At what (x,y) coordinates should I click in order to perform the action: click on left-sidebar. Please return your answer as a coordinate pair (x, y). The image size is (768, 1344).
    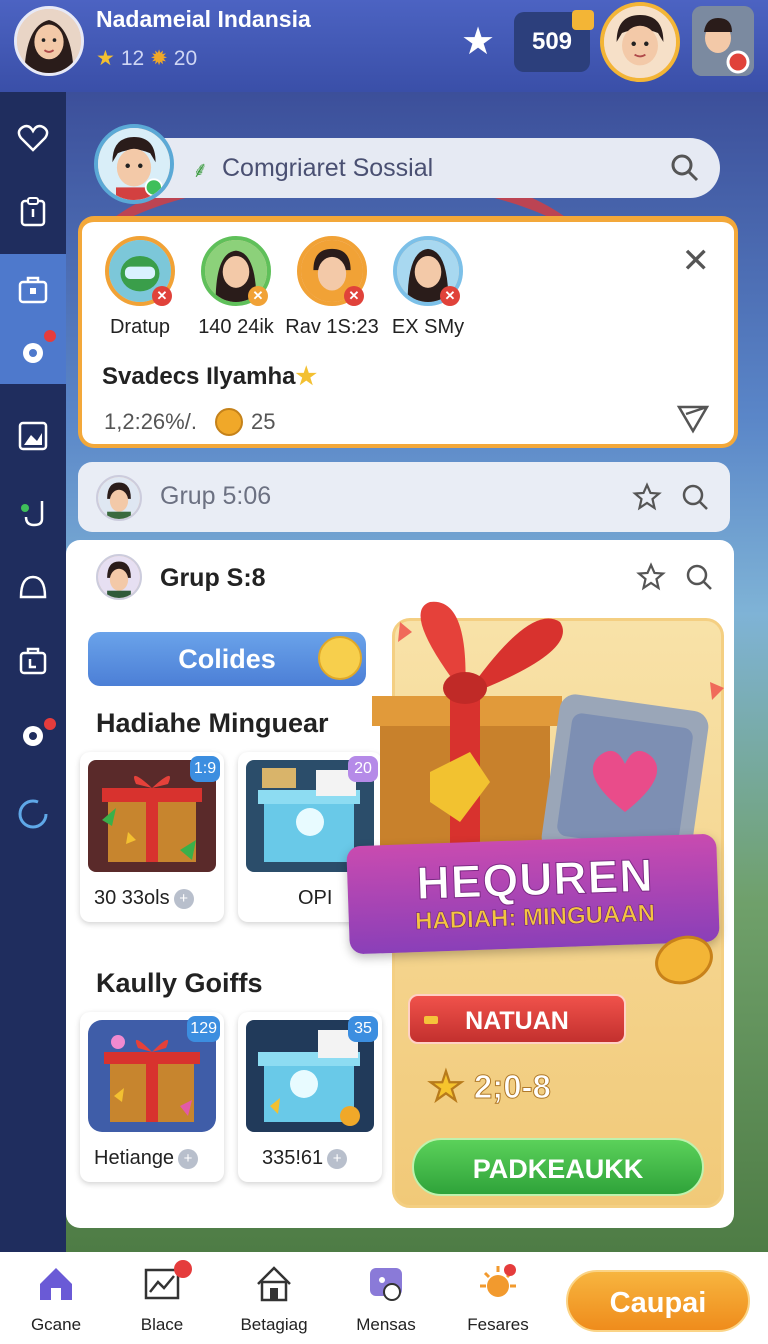
    Looking at the image, I should click on (33, 672).